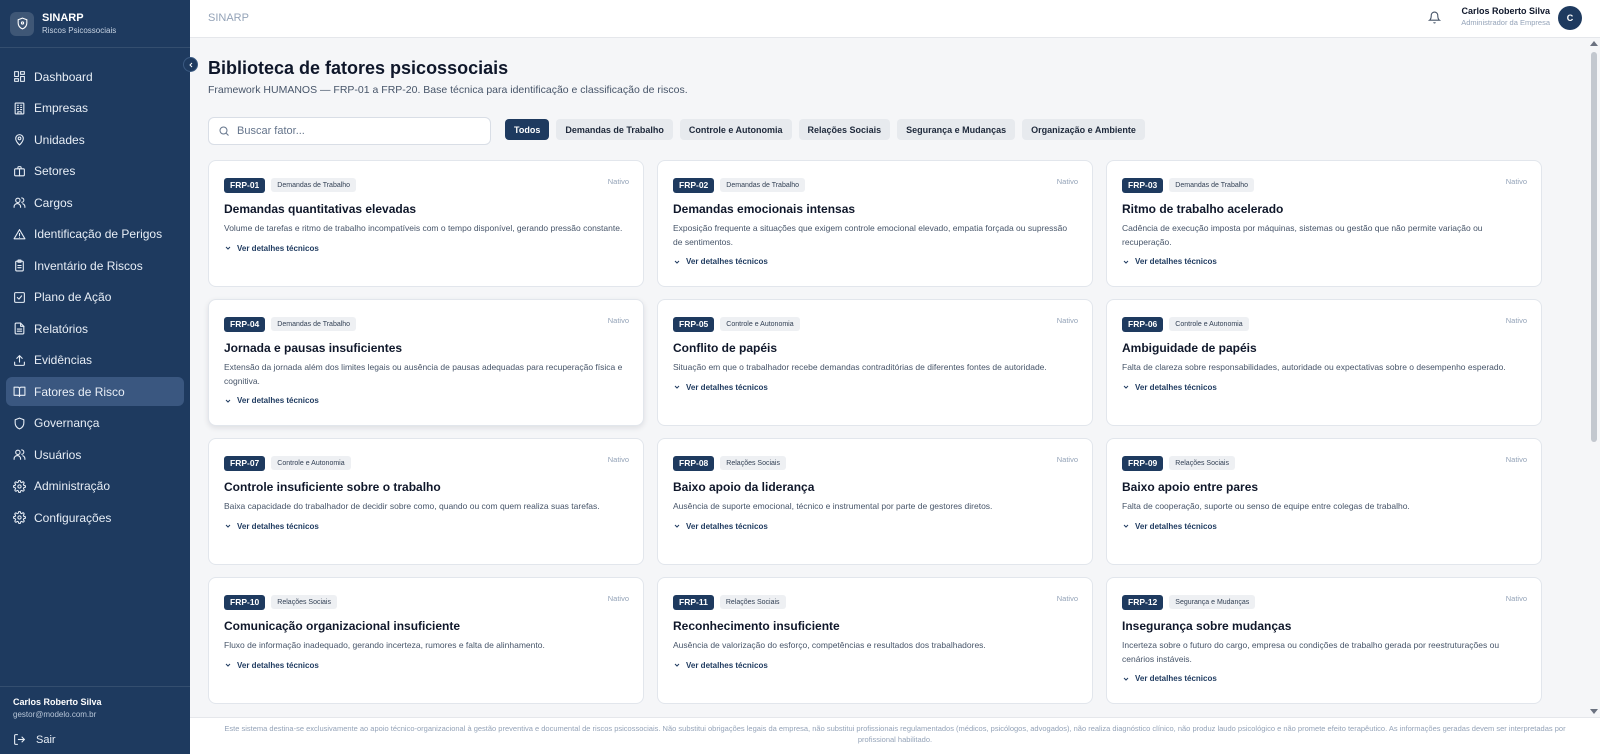 The image size is (1600, 754). I want to click on sidebar-item-unidades: Unidades, so click(95, 139).